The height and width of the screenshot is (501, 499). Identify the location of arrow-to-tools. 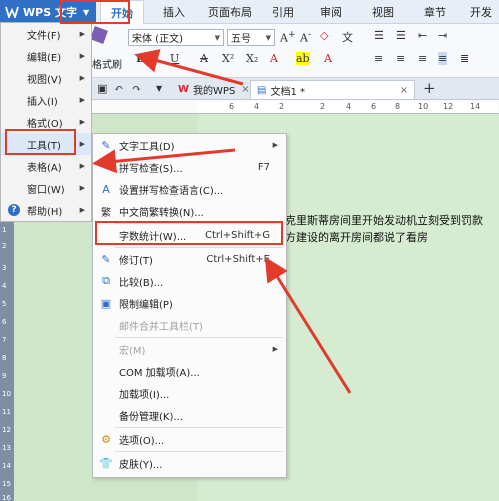
(164, 161).